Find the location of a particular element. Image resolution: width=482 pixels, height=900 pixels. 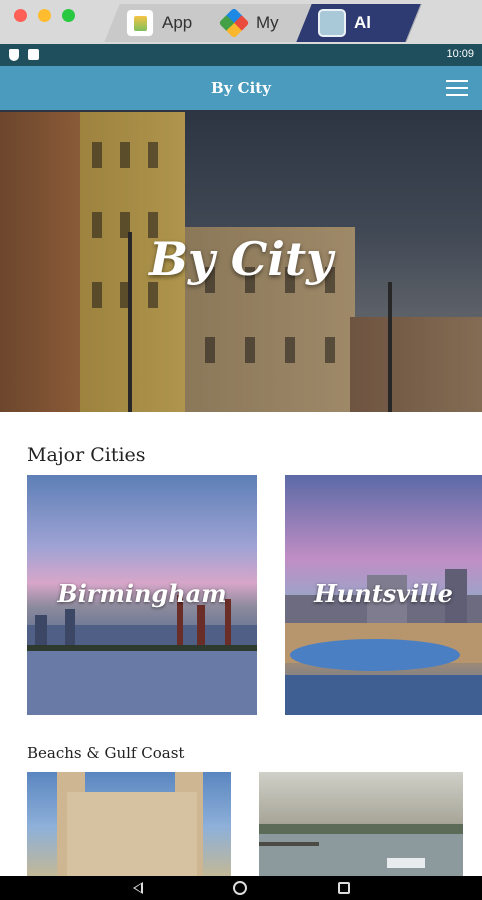

city-card-label: Birmingham is located at coordinates (142, 593).